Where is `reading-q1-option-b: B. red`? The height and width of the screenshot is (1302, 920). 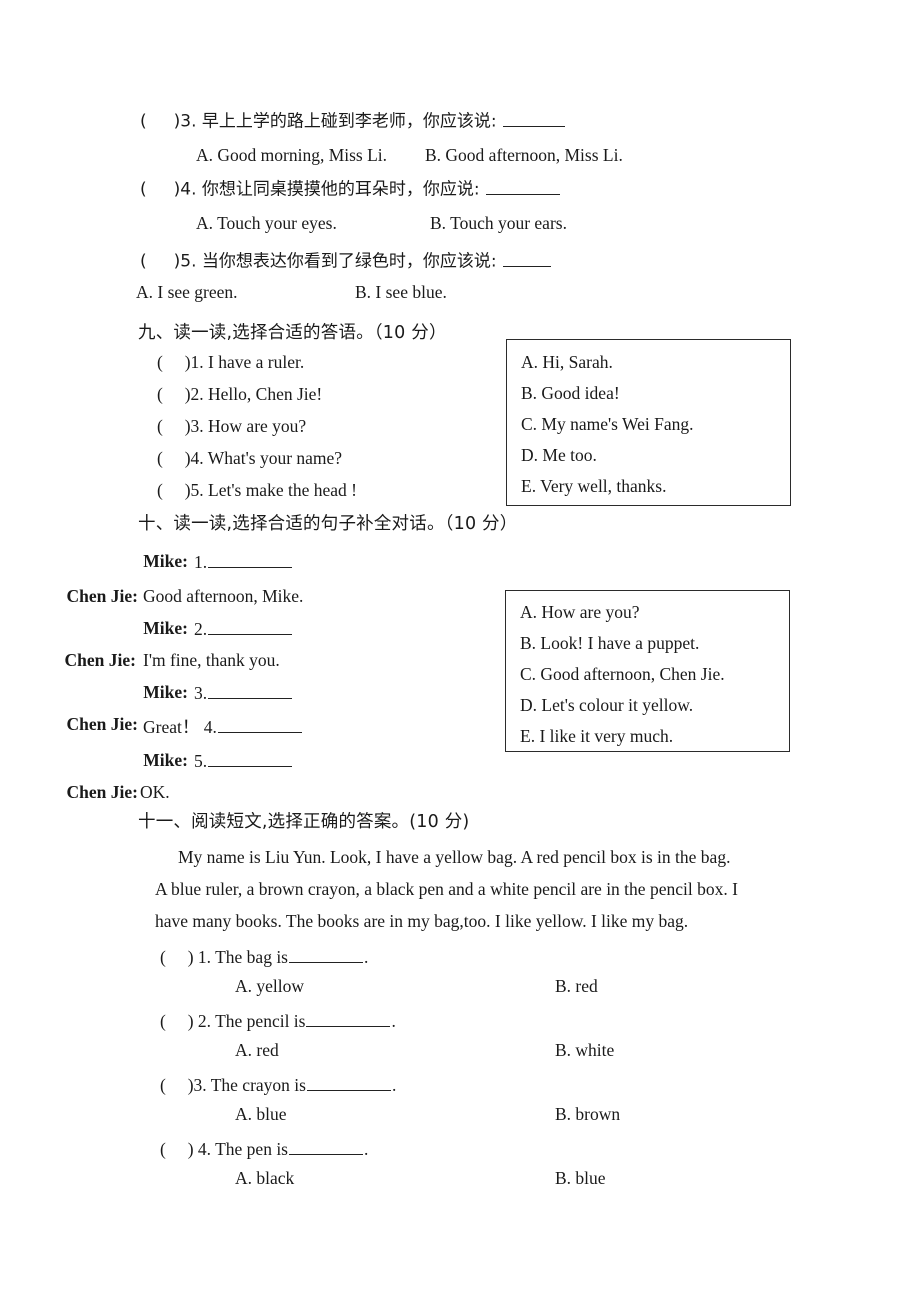
reading-q1-option-b: B. red is located at coordinates (576, 986).